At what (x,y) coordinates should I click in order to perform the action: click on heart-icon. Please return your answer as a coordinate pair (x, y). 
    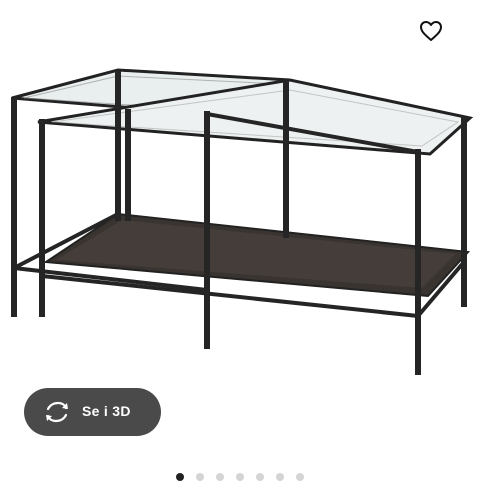
    Looking at the image, I should click on (431, 31).